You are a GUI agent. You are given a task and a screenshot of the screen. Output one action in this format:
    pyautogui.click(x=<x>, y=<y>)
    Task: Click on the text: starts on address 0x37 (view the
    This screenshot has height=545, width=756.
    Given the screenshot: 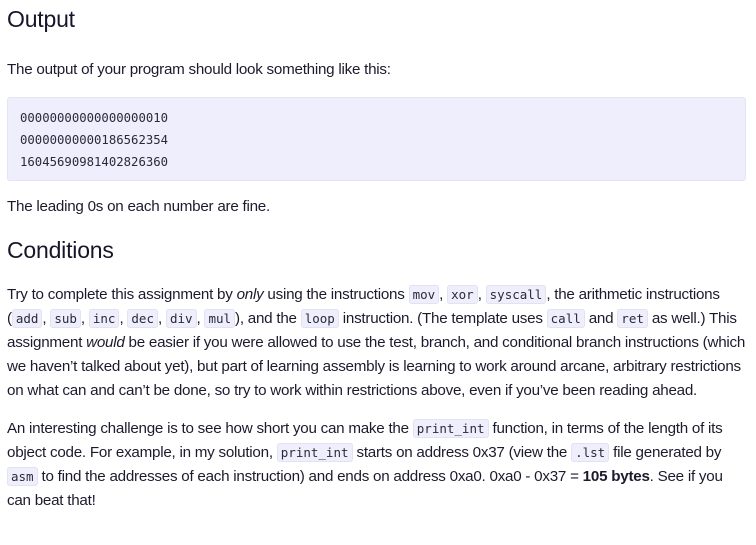 What is the action you would take?
    pyautogui.click(x=462, y=452)
    